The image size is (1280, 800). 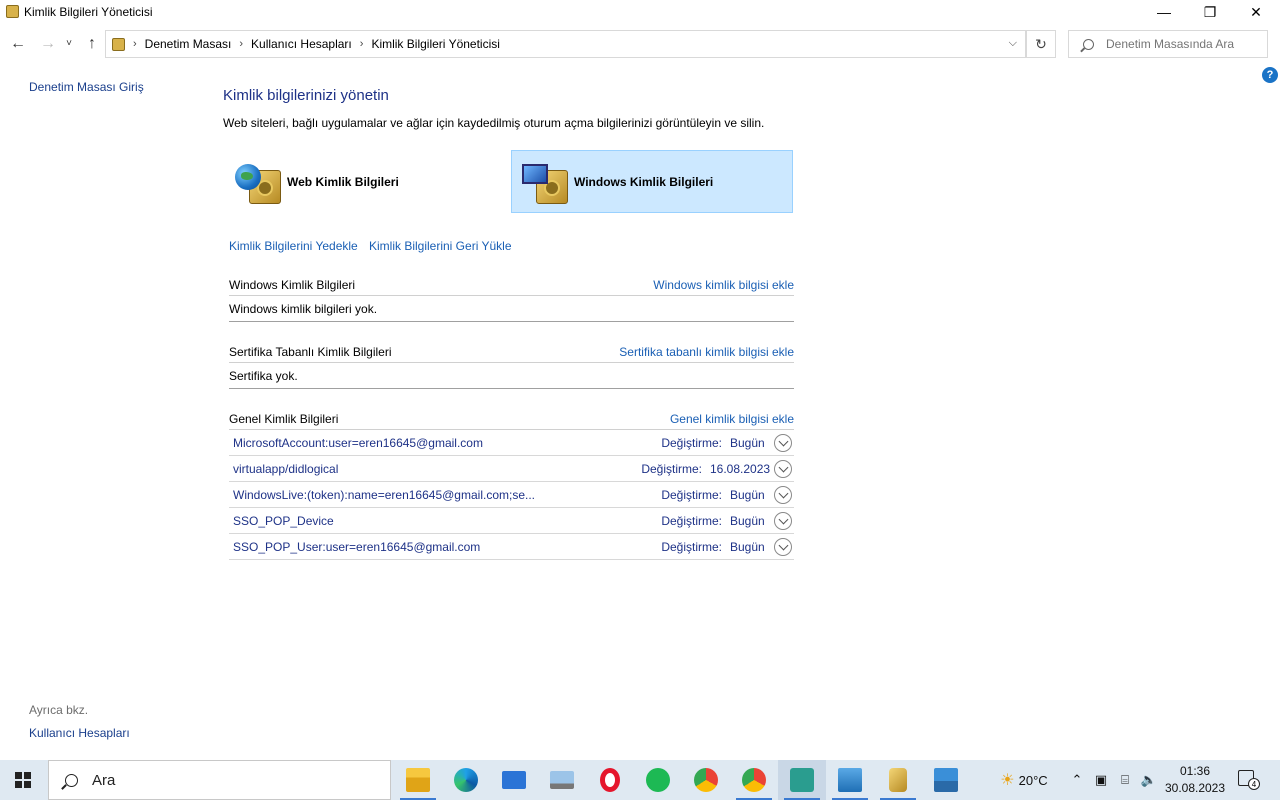 What do you see at coordinates (306, 95) in the screenshot?
I see `page-title: Kimlik bilgilerinizi yönetin` at bounding box center [306, 95].